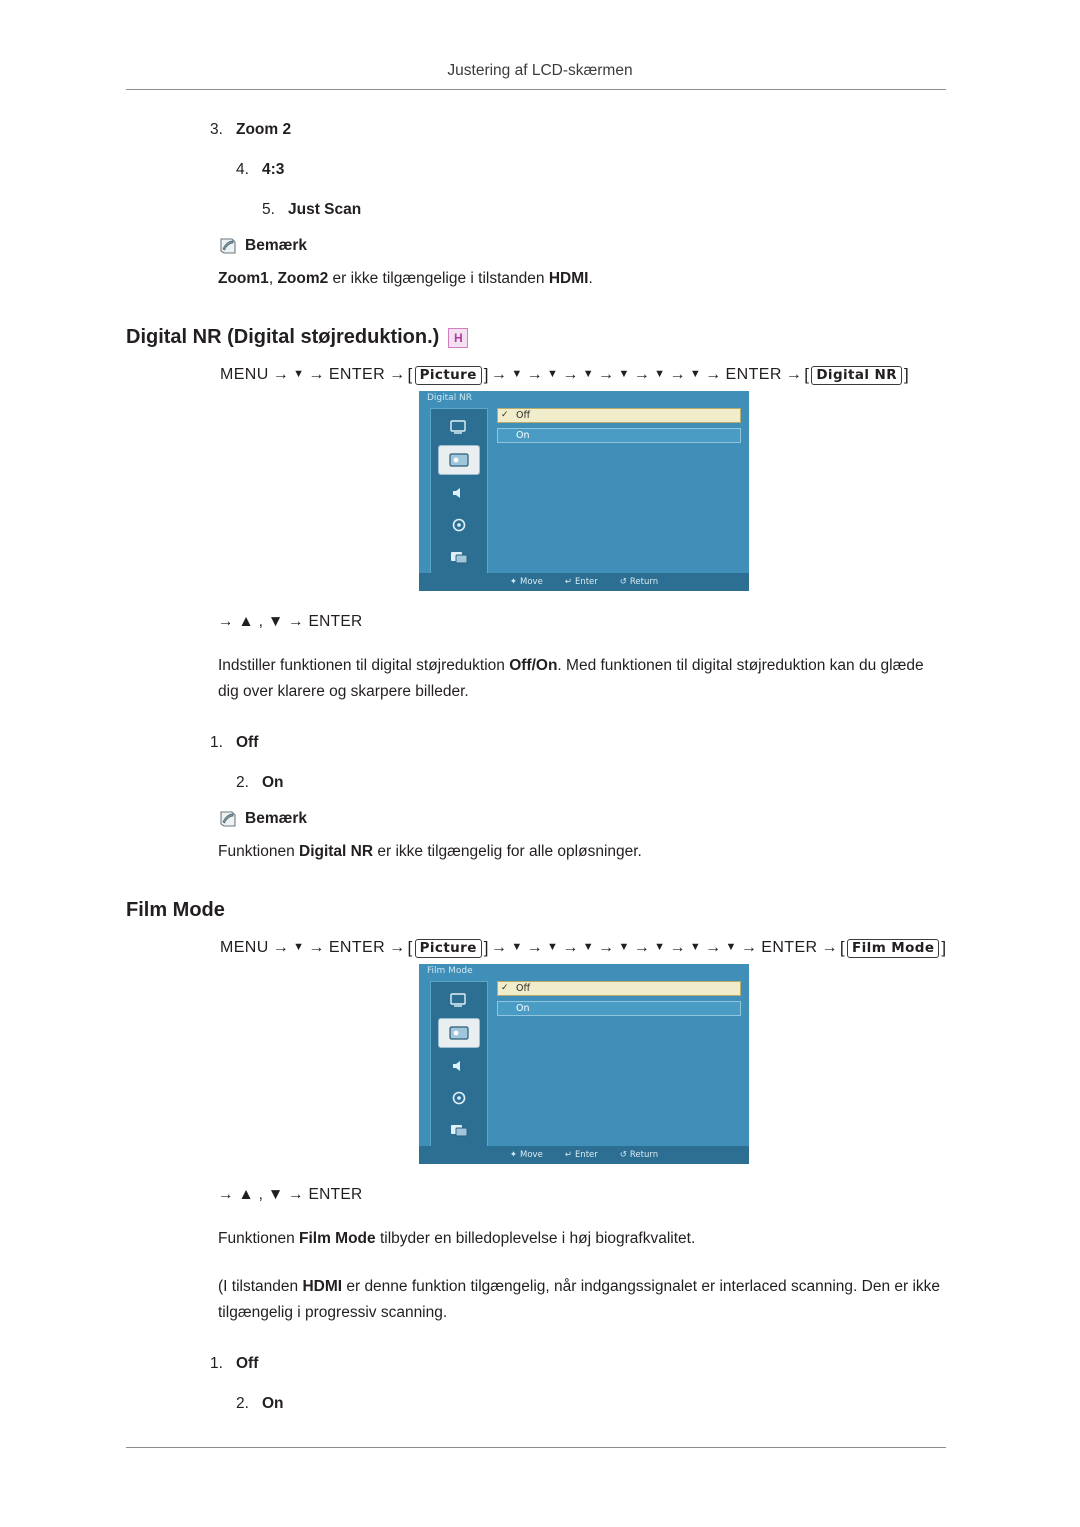 This screenshot has height=1527, width=1080. I want to click on osd-hint-return: ↺ Return, so click(639, 1155).